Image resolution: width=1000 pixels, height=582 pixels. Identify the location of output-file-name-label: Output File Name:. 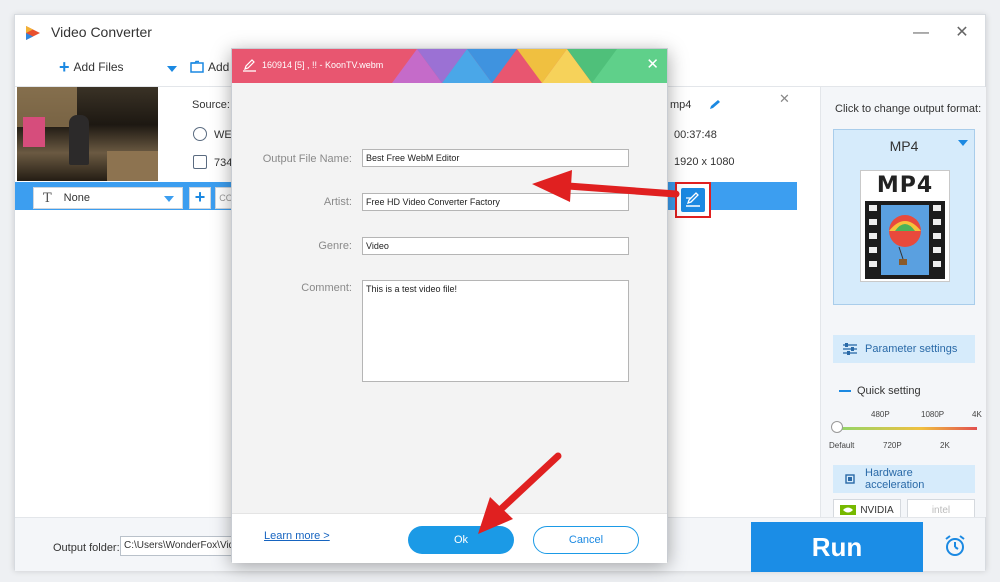
(307, 159).